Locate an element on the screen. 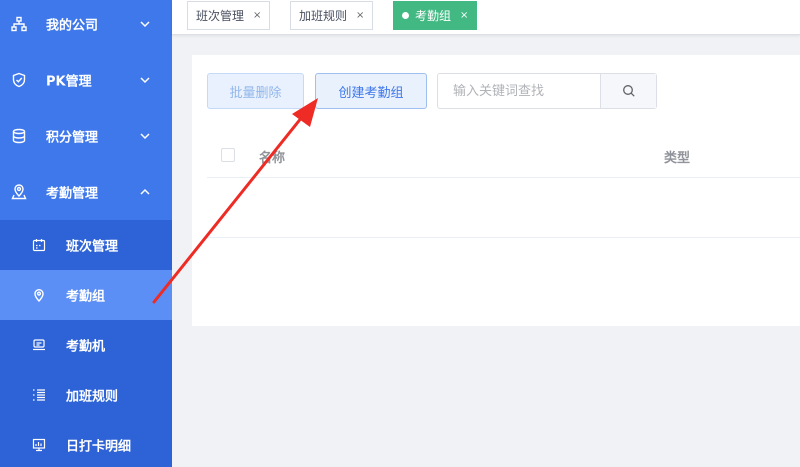  tab-label: 加班规则 is located at coordinates (323, 16).